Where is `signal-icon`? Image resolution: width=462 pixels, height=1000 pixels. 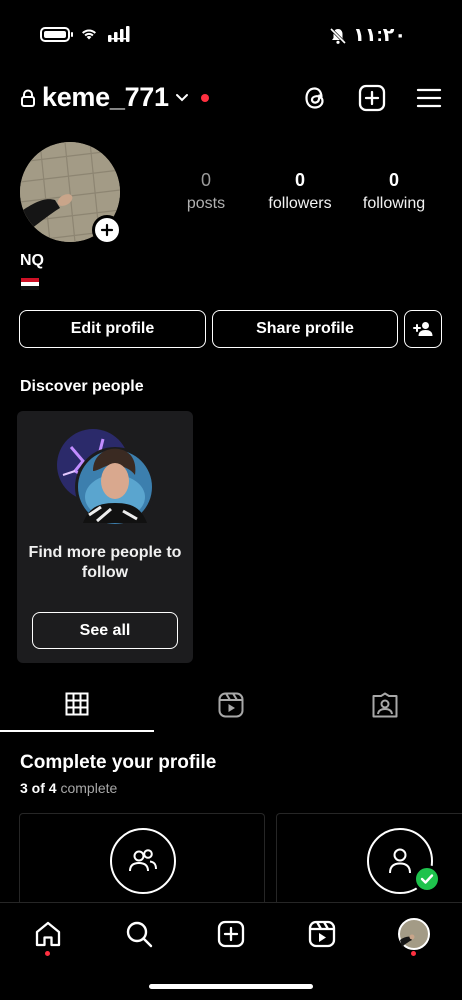 signal-icon is located at coordinates (119, 34).